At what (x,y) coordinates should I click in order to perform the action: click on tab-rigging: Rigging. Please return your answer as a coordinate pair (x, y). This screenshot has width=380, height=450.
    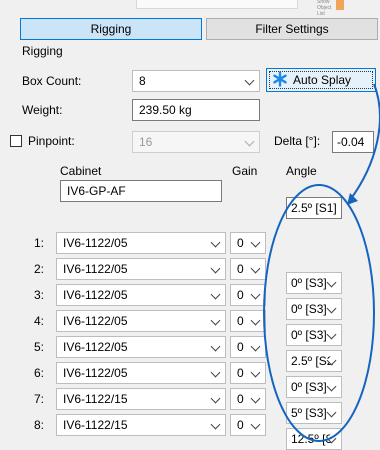
    Looking at the image, I should click on (111, 29).